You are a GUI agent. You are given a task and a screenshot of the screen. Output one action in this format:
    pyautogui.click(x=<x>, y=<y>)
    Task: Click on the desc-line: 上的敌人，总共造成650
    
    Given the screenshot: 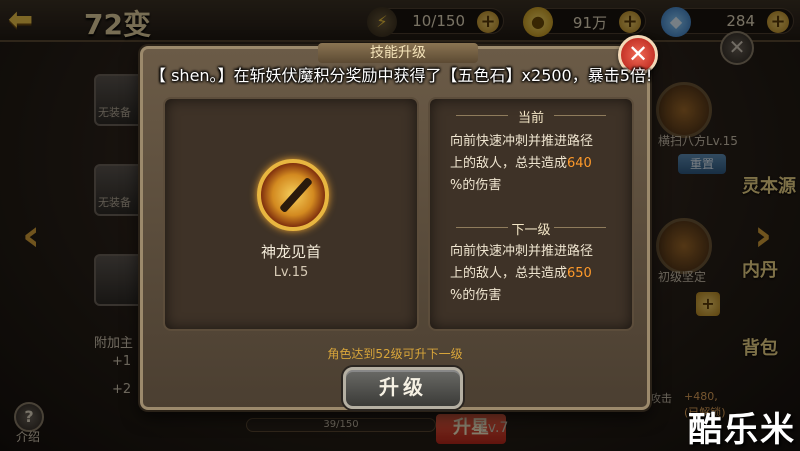 What is the action you would take?
    pyautogui.click(x=537, y=274)
    